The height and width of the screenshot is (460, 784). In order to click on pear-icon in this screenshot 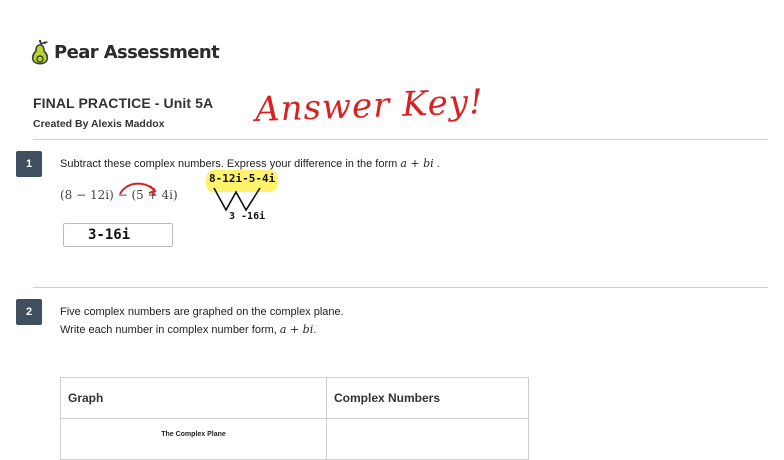, I will do `click(40, 52)`.